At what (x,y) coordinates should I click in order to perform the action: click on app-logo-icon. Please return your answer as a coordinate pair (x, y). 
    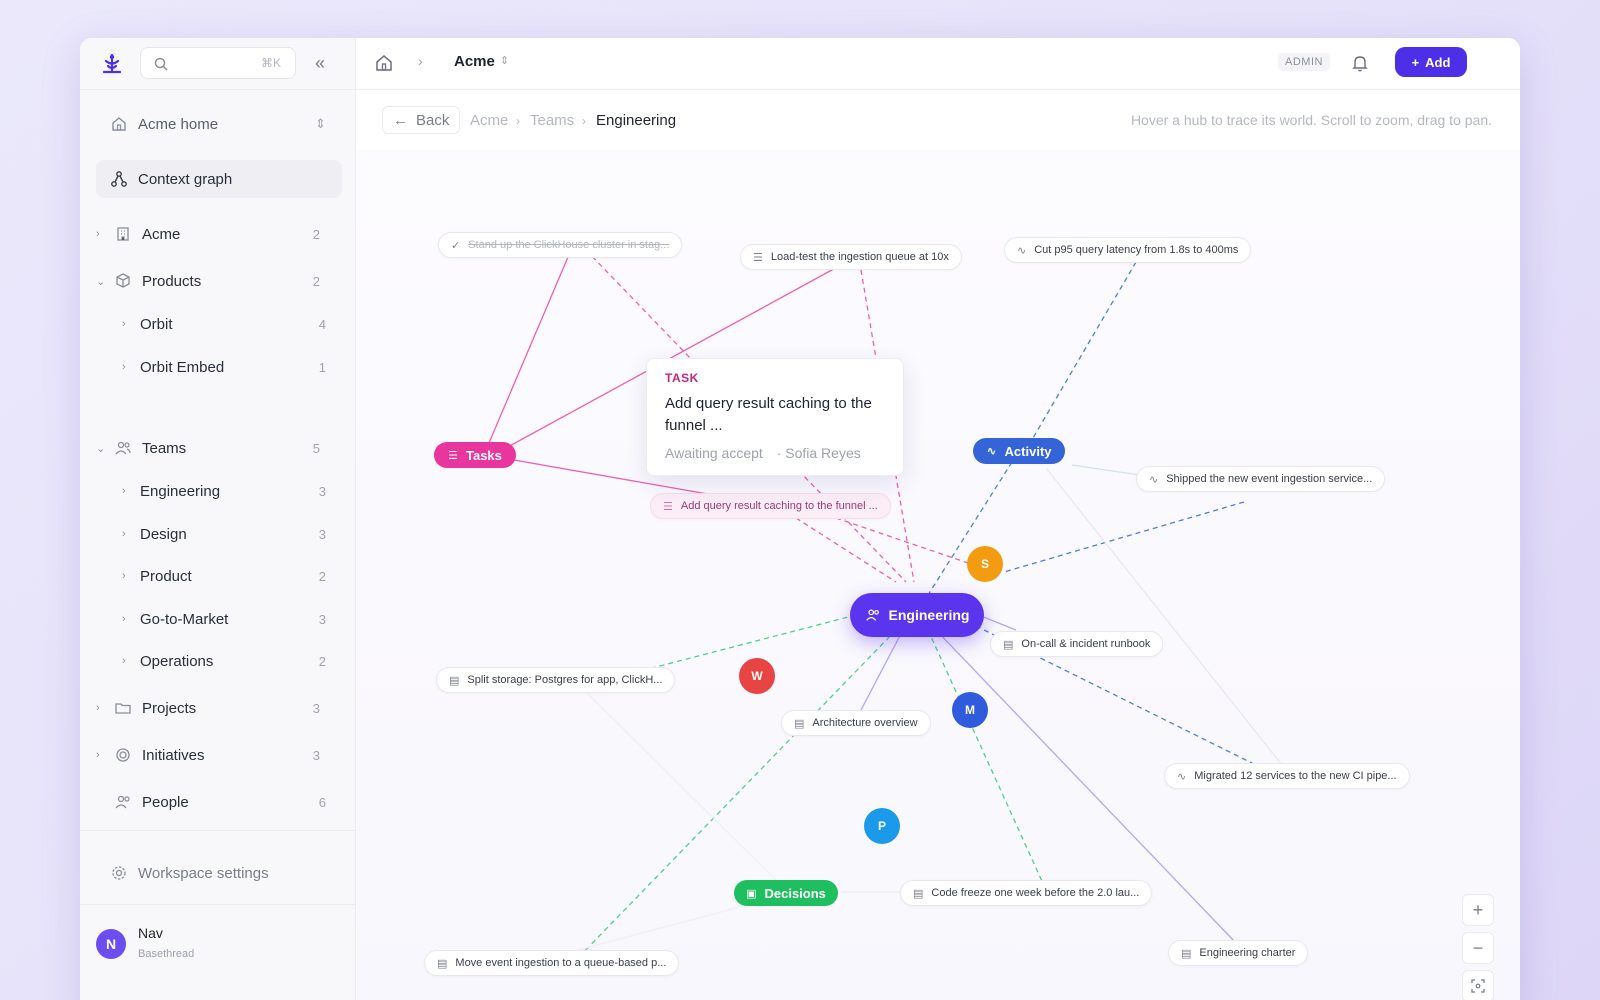
    Looking at the image, I should click on (112, 64).